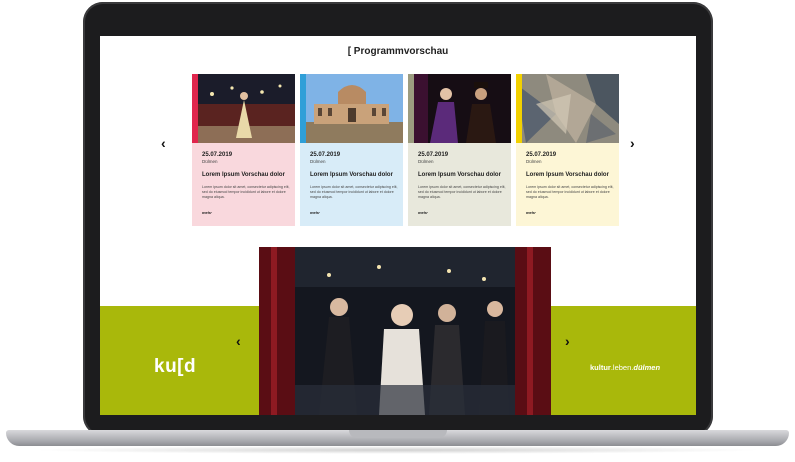 The width and height of the screenshot is (795, 462). Describe the element at coordinates (622, 367) in the screenshot. I see `tagline-part: .leben.` at that location.